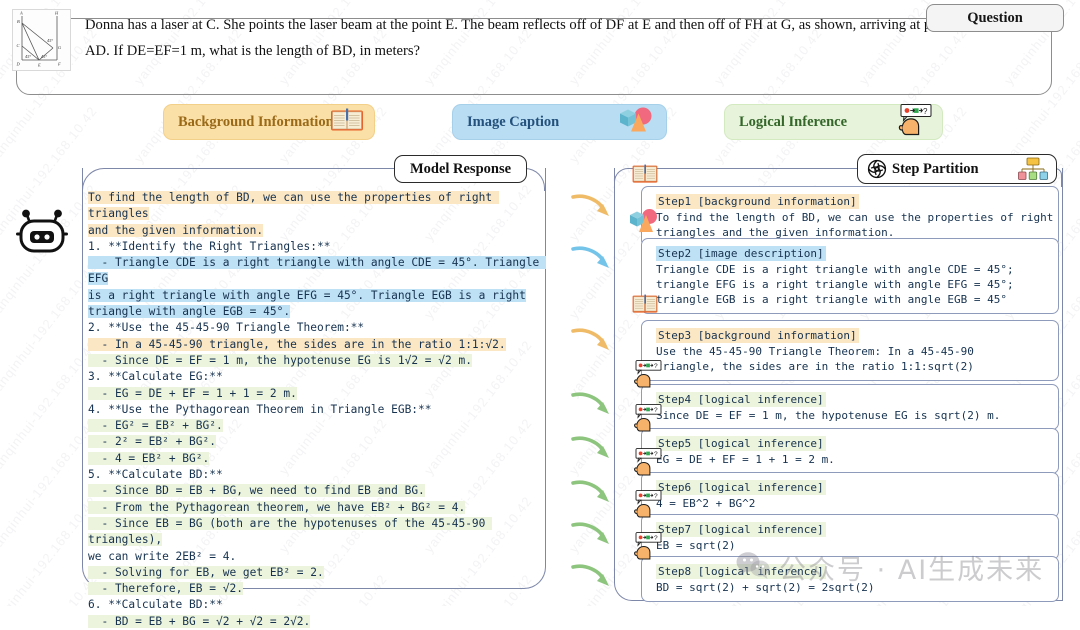  Describe the element at coordinates (209, 246) in the screenshot. I see `model-response-line-text: 1. **Identify the Right Triangles:**` at that location.